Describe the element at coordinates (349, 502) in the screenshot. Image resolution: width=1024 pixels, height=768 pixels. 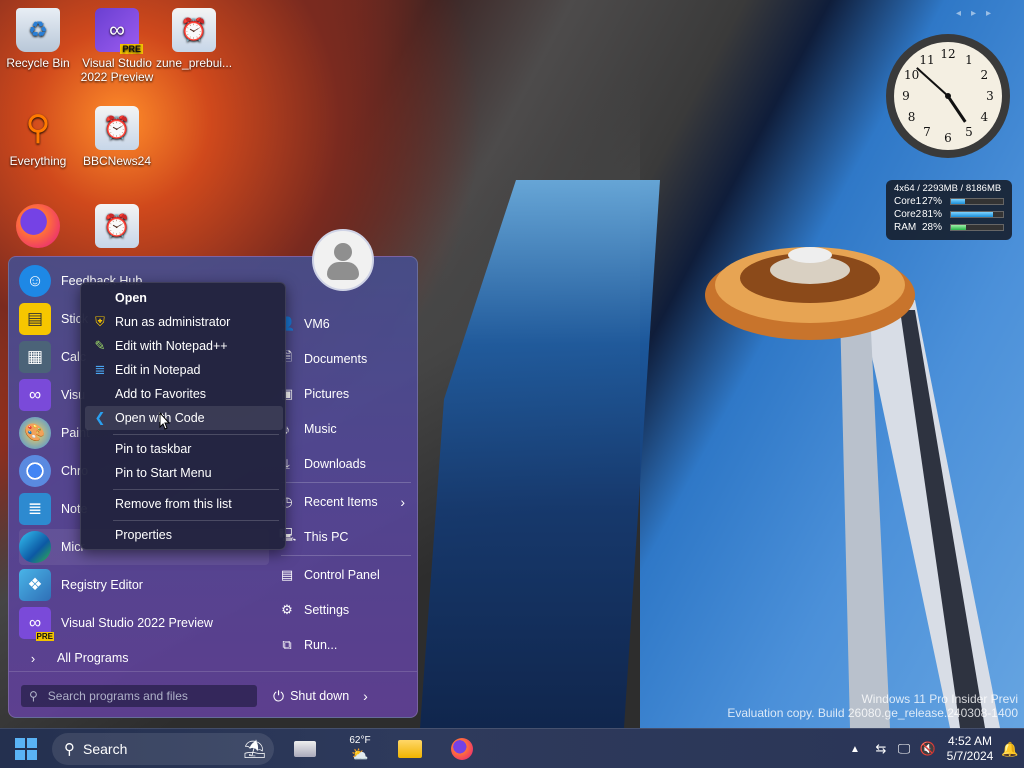
I see `right-item-recent-items: ◷ Recent Items ›` at that location.